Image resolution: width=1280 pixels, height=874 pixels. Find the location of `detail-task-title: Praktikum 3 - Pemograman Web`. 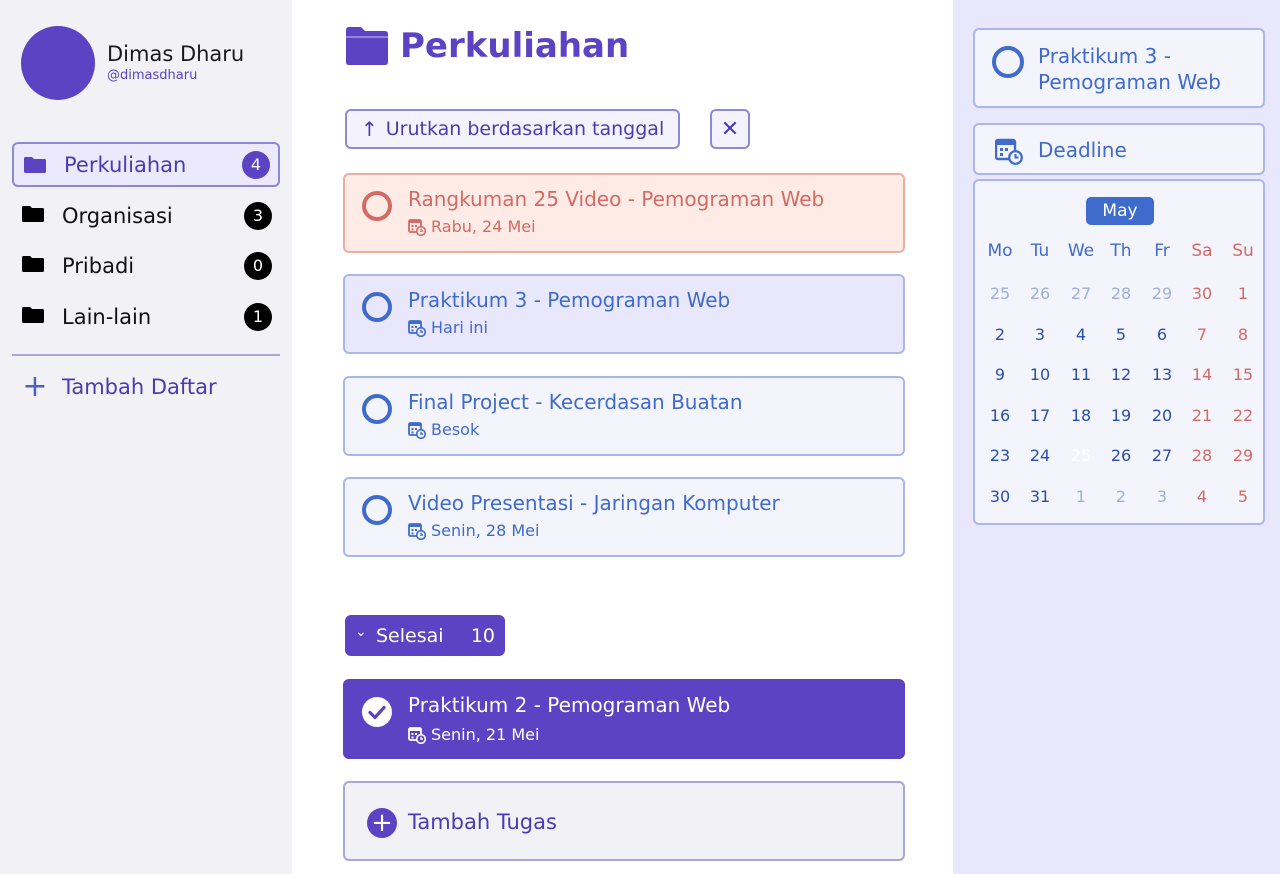

detail-task-title: Praktikum 3 - Pemograman Web is located at coordinates (1148, 69).